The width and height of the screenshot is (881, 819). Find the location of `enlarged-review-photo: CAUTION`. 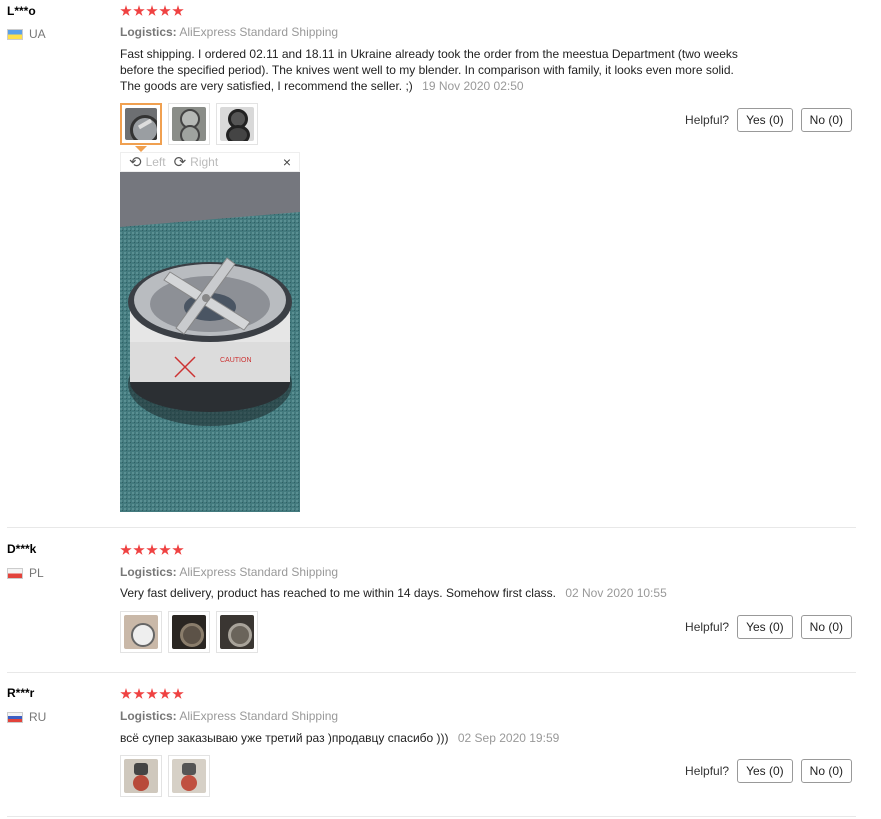

enlarged-review-photo: CAUTION is located at coordinates (210, 342).